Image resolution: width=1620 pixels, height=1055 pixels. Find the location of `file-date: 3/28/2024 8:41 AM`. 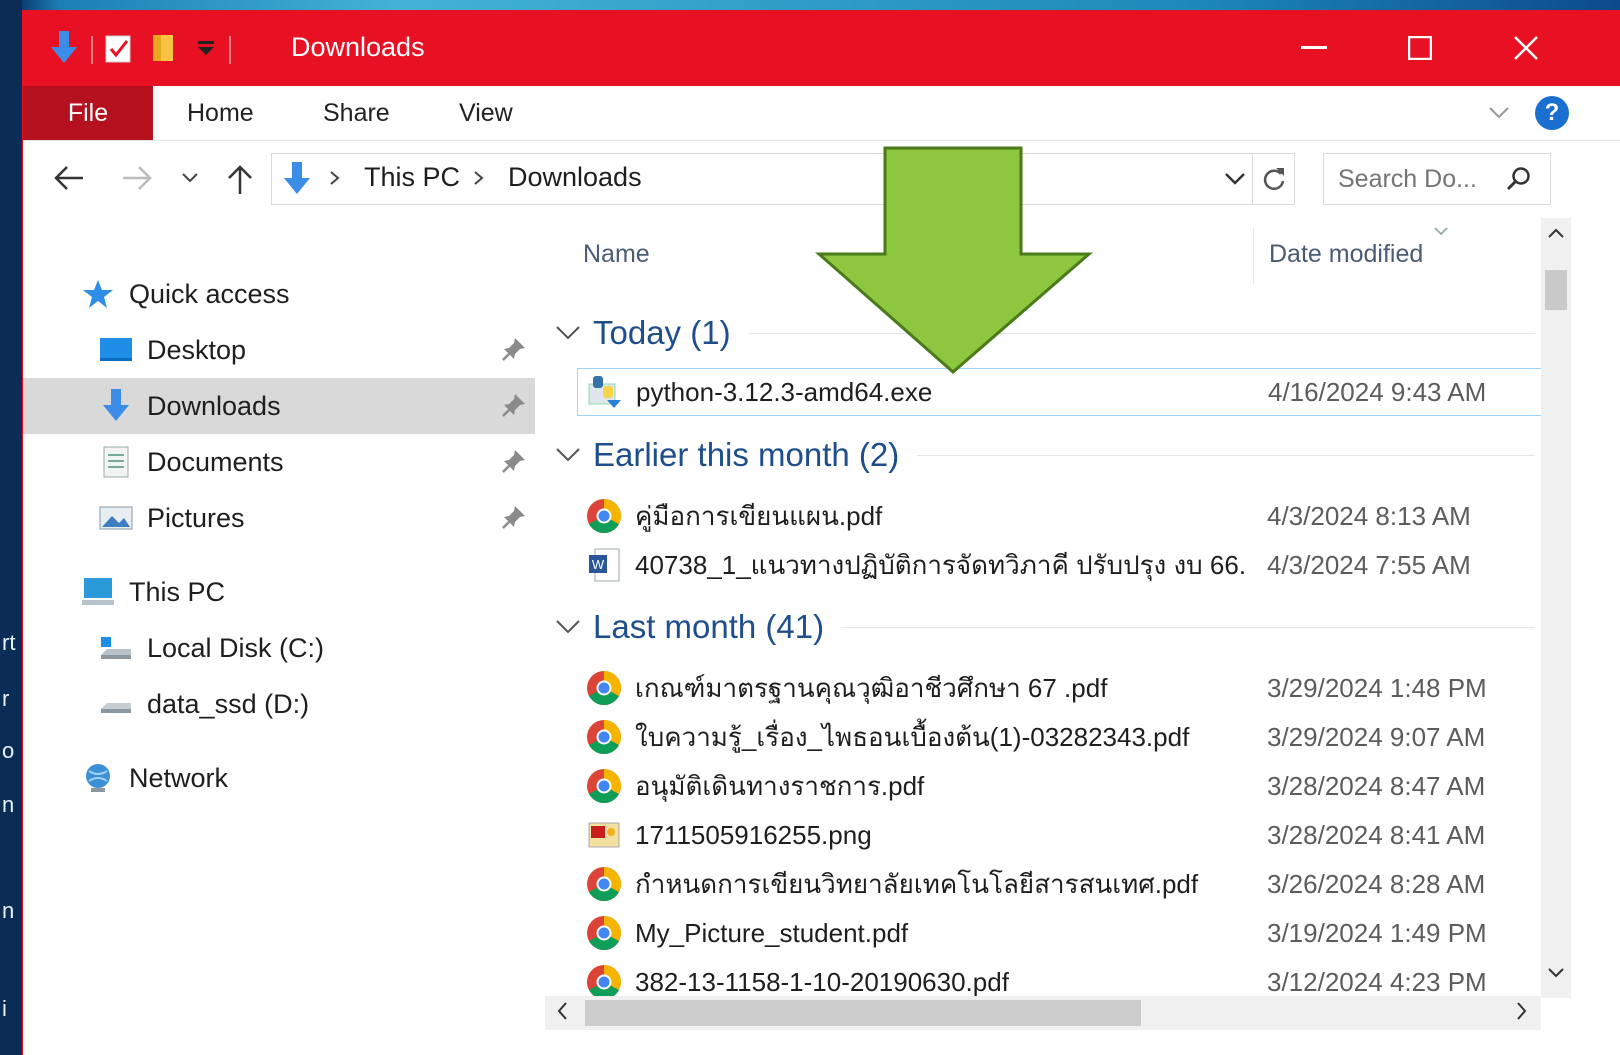

file-date: 3/28/2024 8:41 AM is located at coordinates (1376, 834).